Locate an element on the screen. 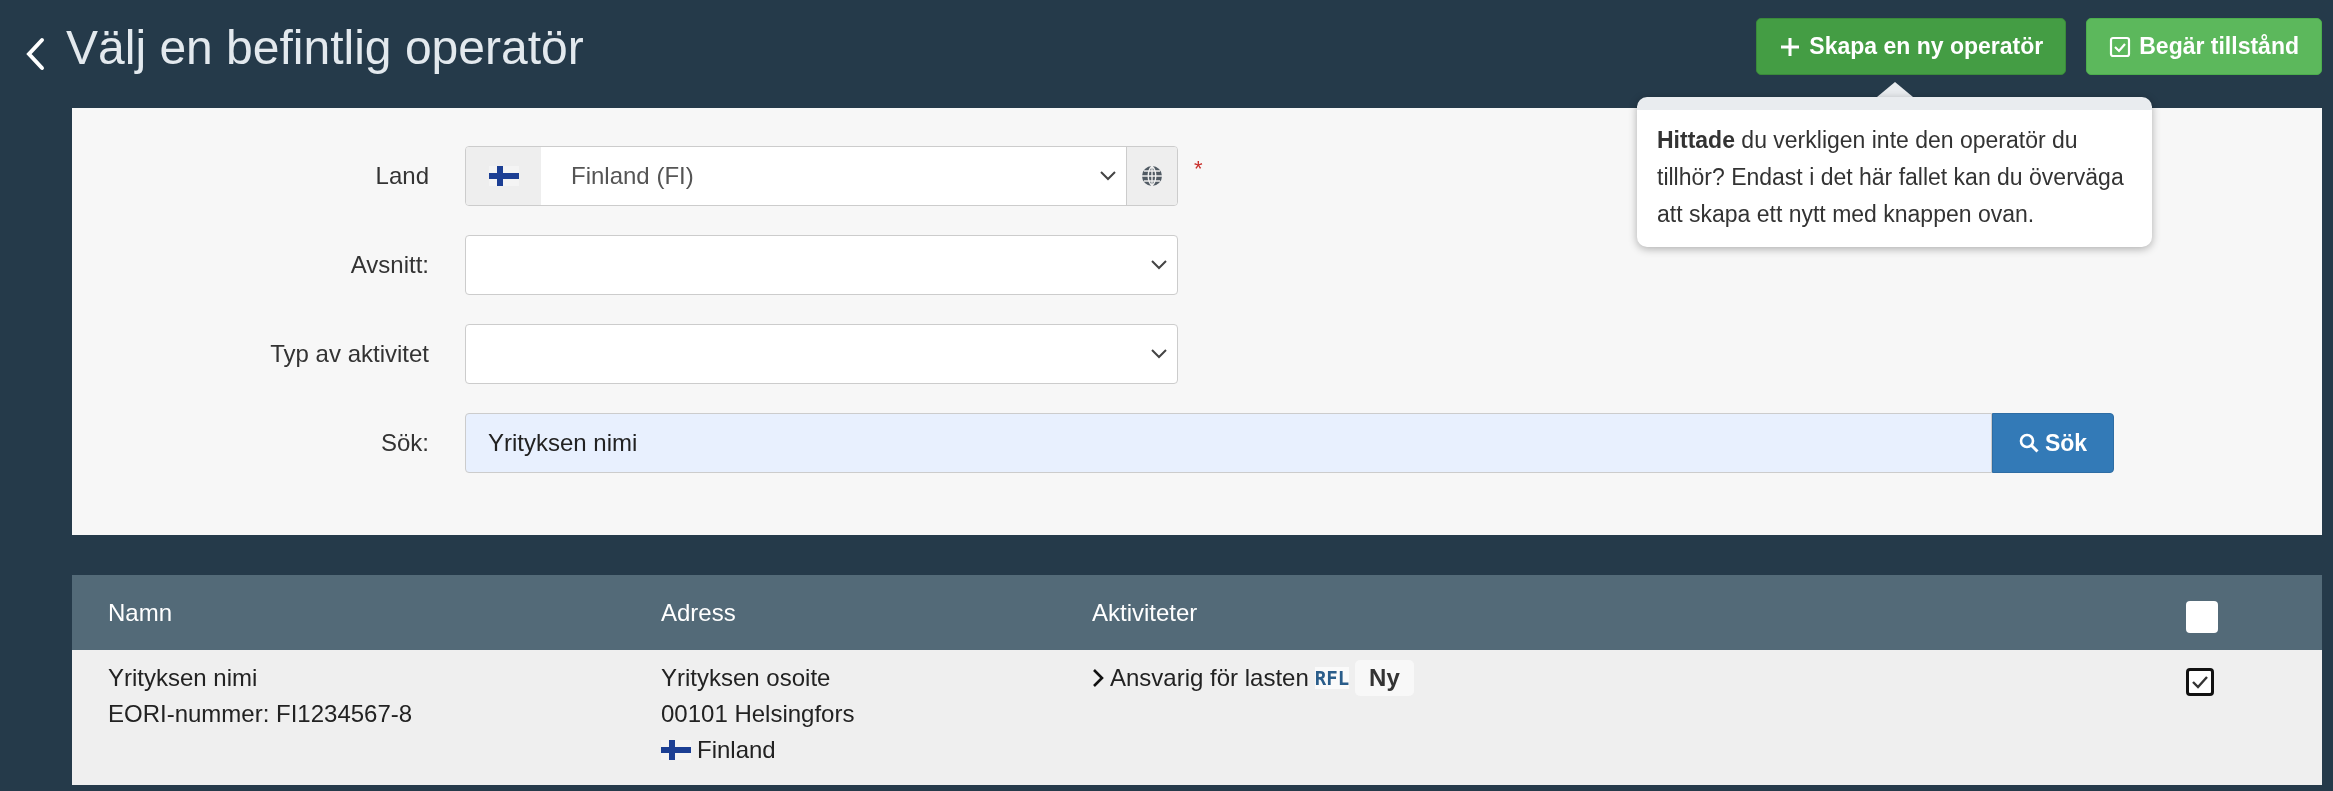 The height and width of the screenshot is (791, 2333). search-button: Sök is located at coordinates (2053, 443).